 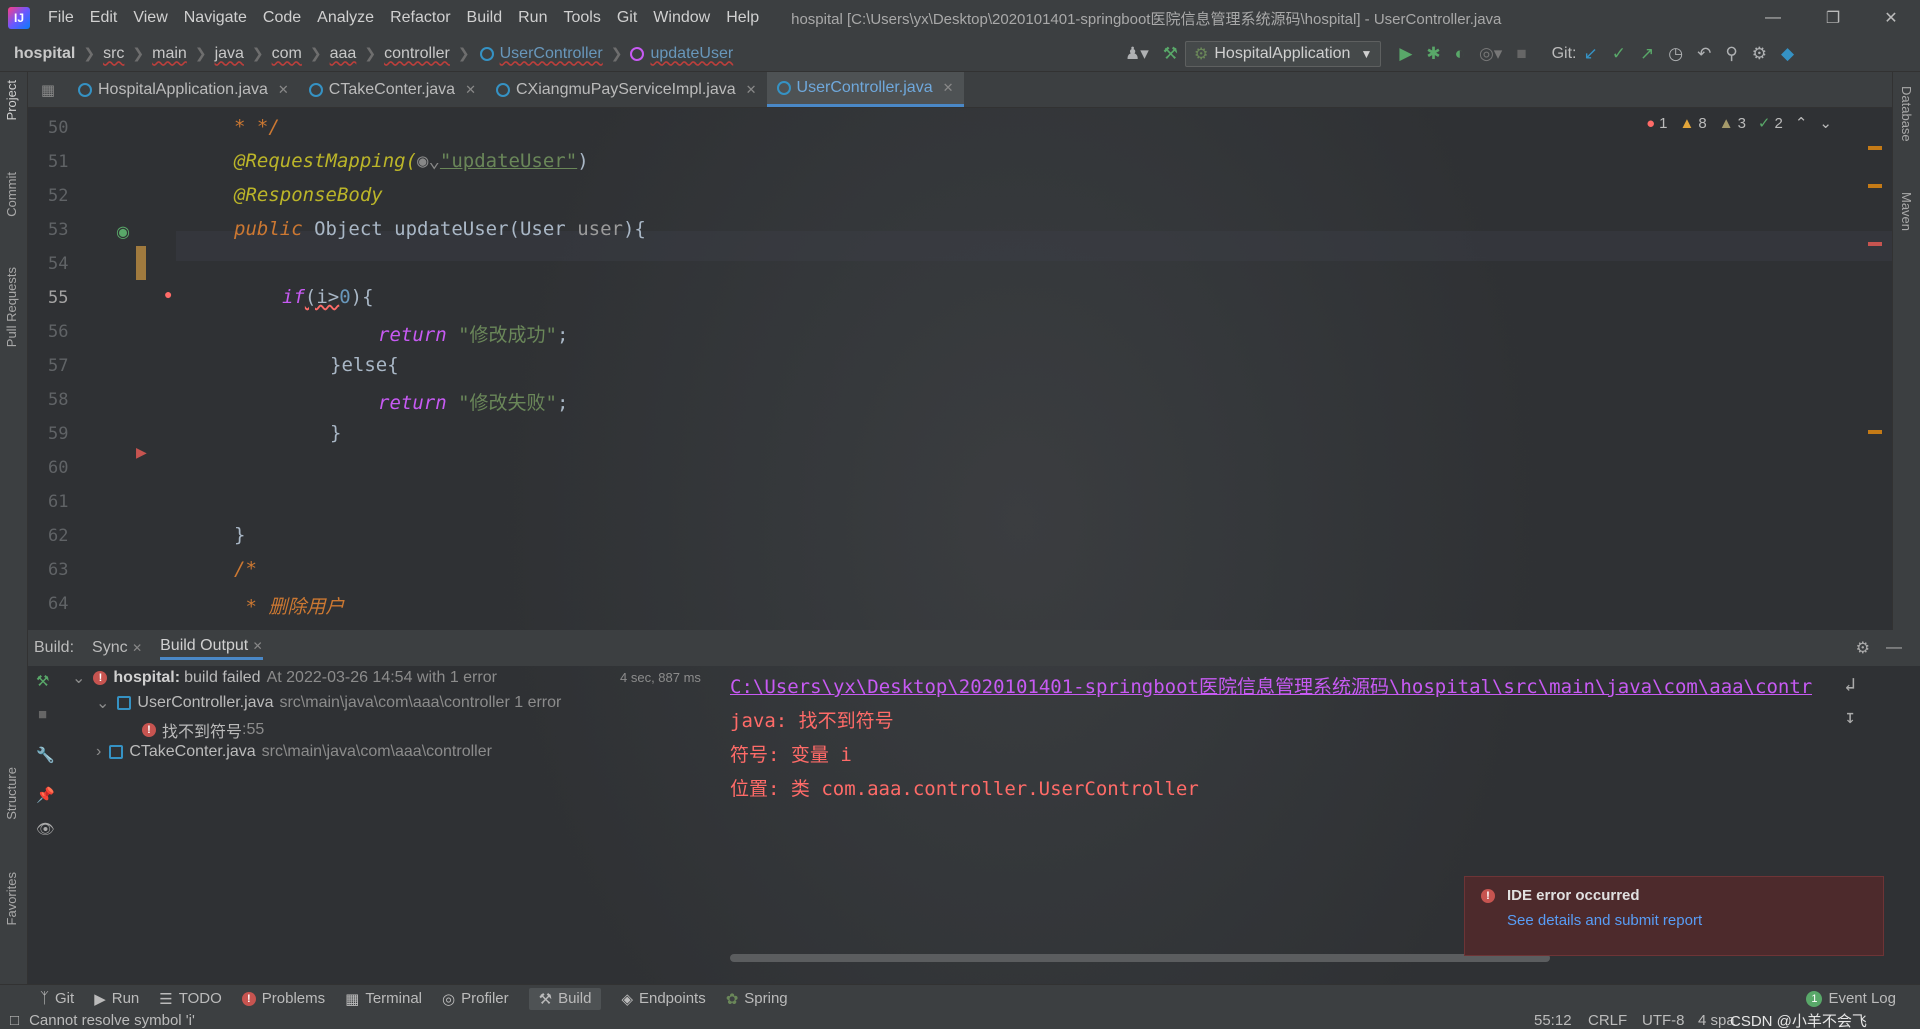 I want to click on tree-error-item: ! 找不到符号 :55, so click(x=203, y=730).